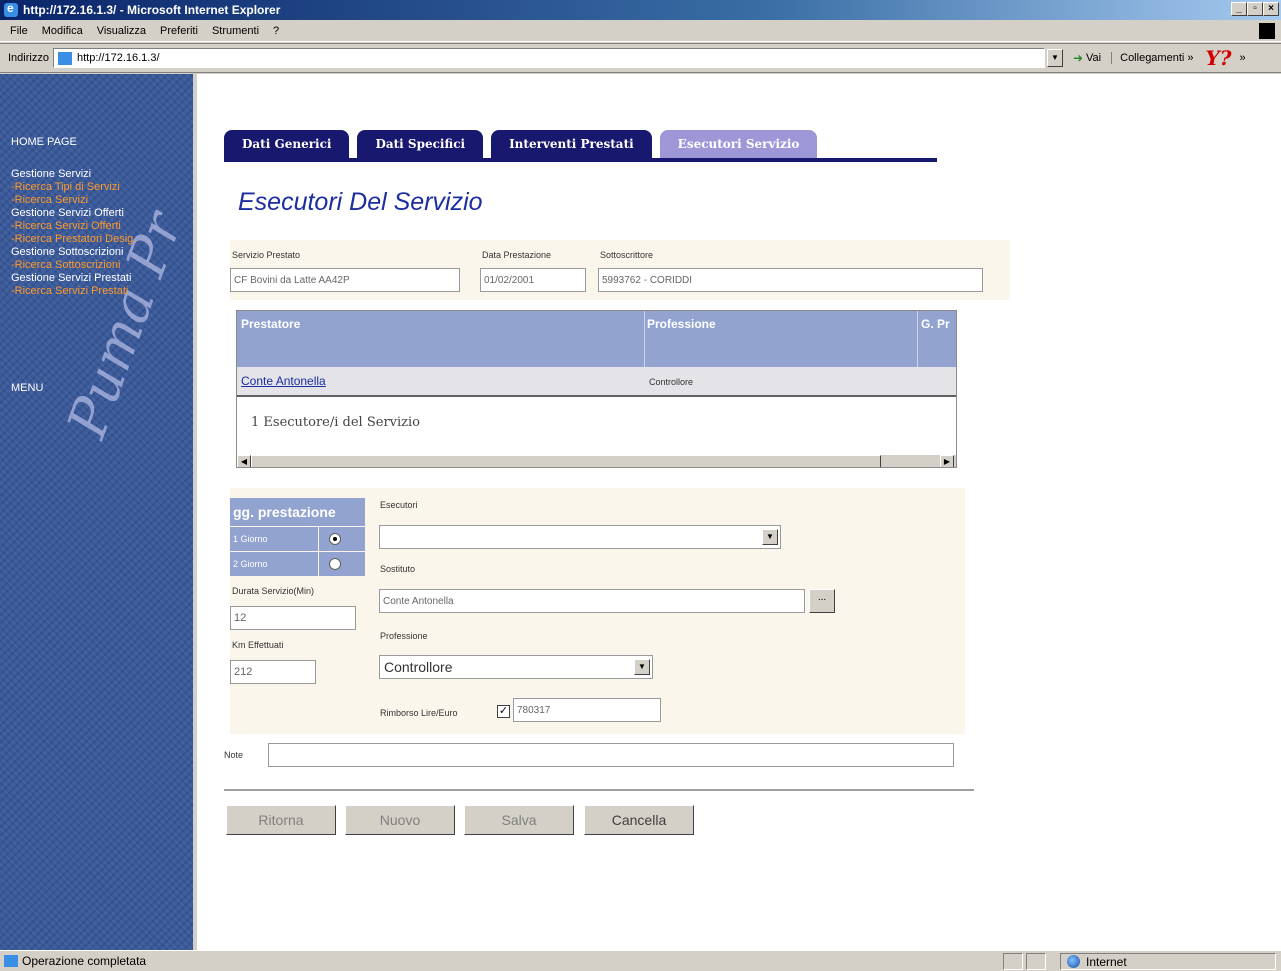 The height and width of the screenshot is (971, 1281). I want to click on data-field: 01/02/2001, so click(533, 280).